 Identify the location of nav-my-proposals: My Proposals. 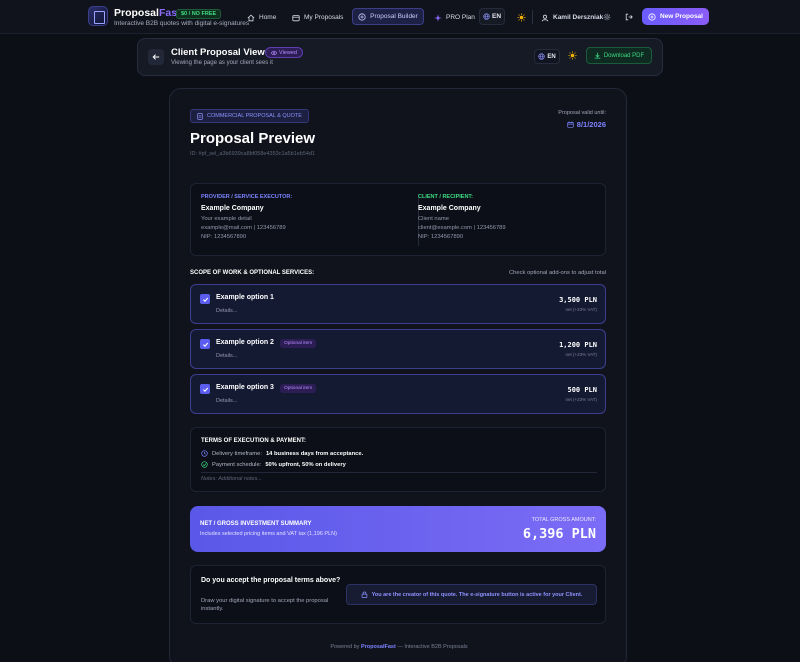
(317, 17).